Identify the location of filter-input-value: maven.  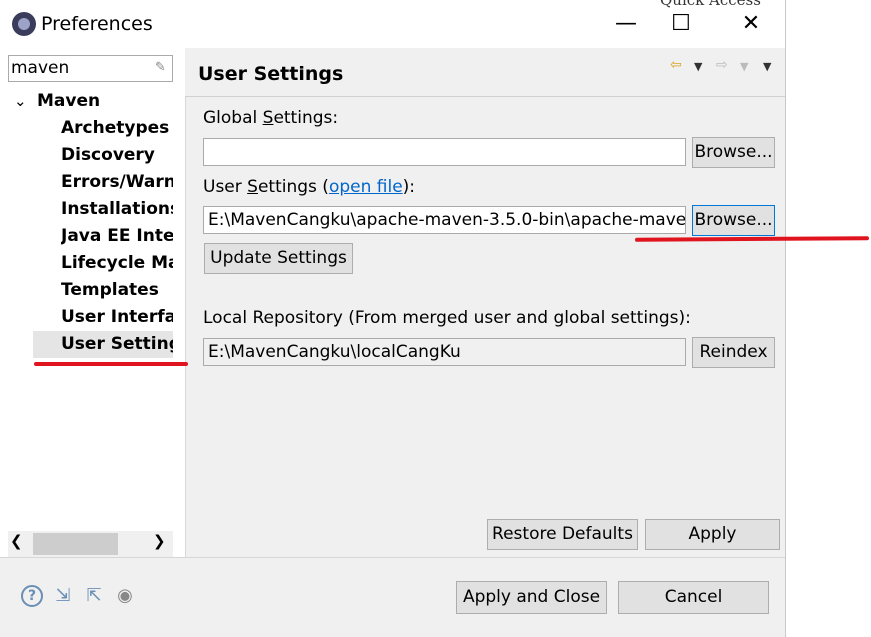
(40, 68).